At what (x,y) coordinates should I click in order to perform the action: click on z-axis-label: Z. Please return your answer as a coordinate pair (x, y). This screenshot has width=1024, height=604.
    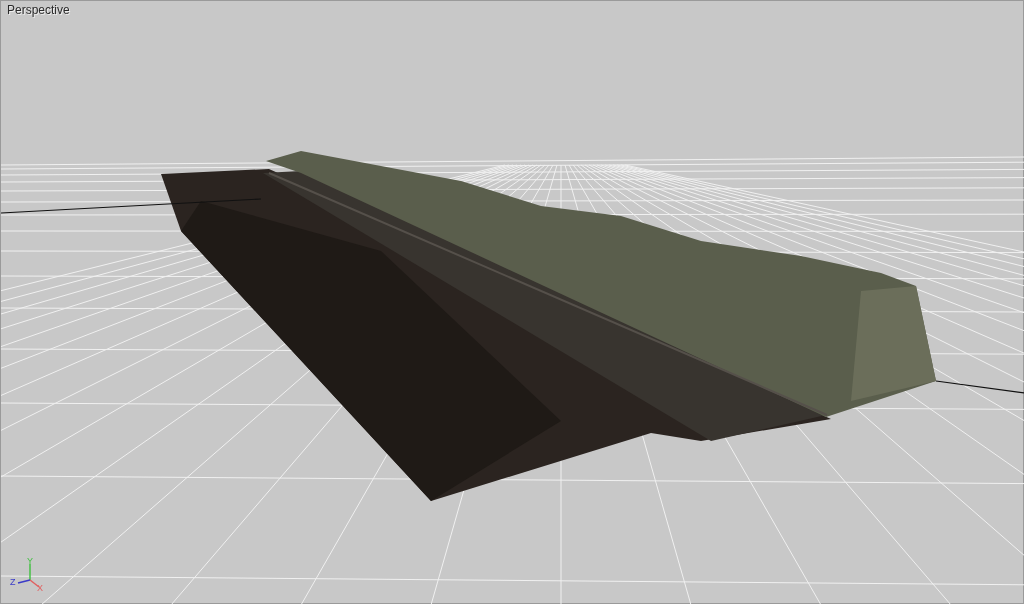
    Looking at the image, I should click on (13, 582).